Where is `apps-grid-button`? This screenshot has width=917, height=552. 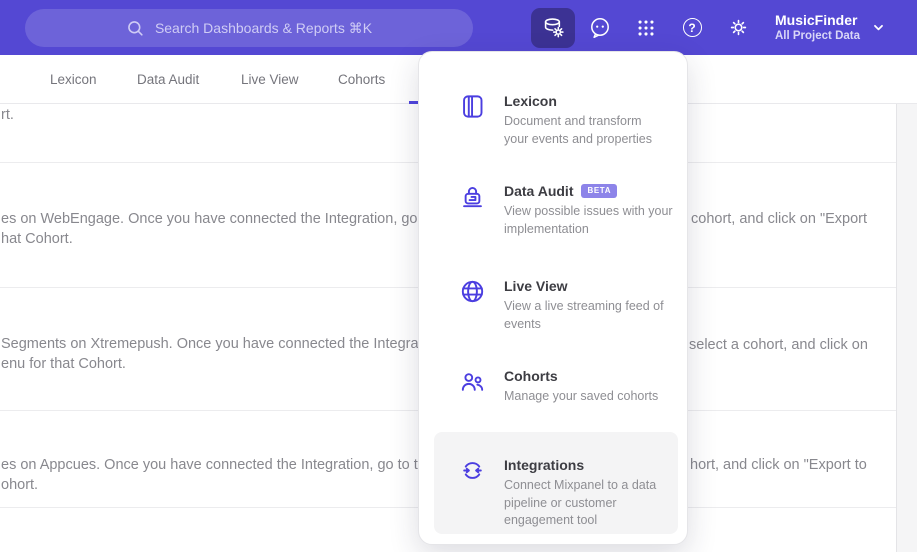 apps-grid-button is located at coordinates (646, 28).